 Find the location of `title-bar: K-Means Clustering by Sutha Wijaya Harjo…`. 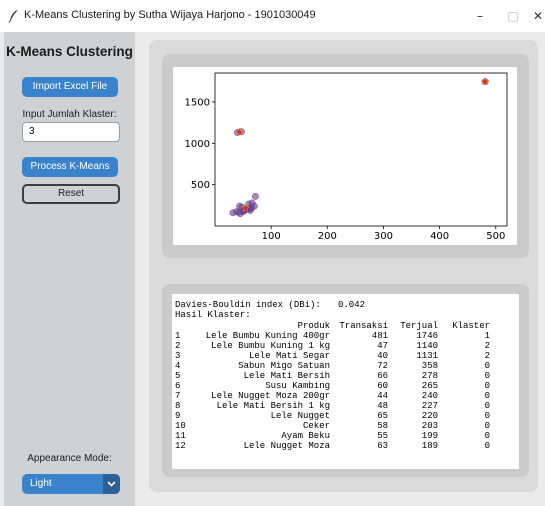

title-bar: K-Means Clustering by Sutha Wijaya Harjo… is located at coordinates (272, 16).